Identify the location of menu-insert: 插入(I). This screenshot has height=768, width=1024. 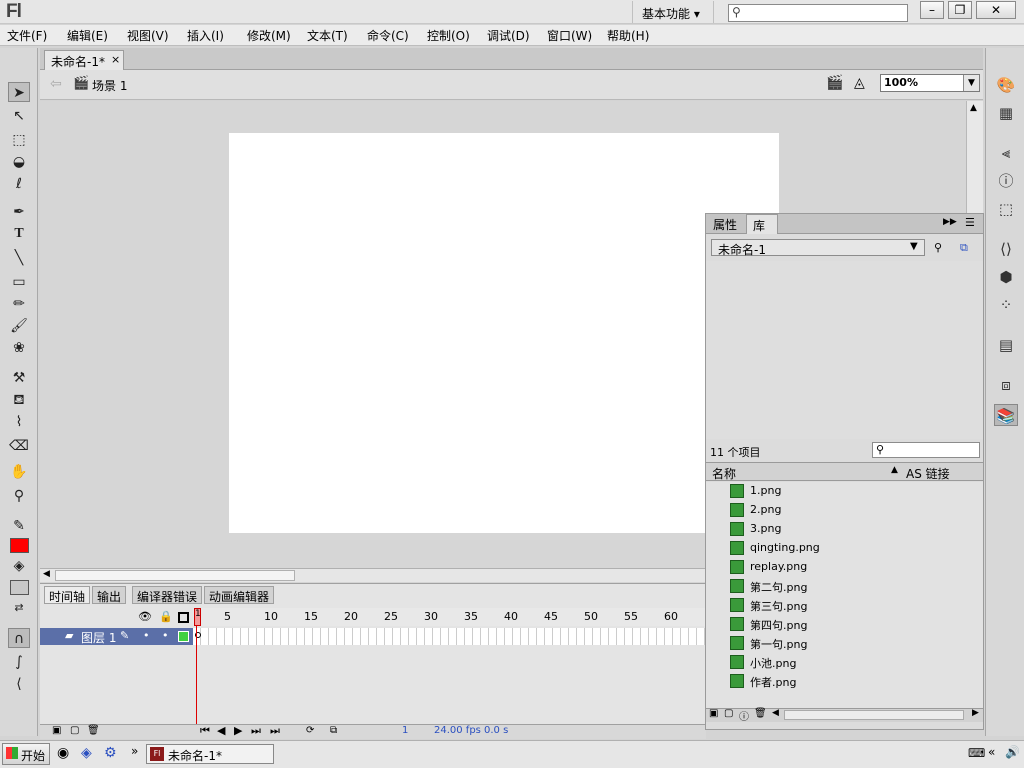
(205, 35).